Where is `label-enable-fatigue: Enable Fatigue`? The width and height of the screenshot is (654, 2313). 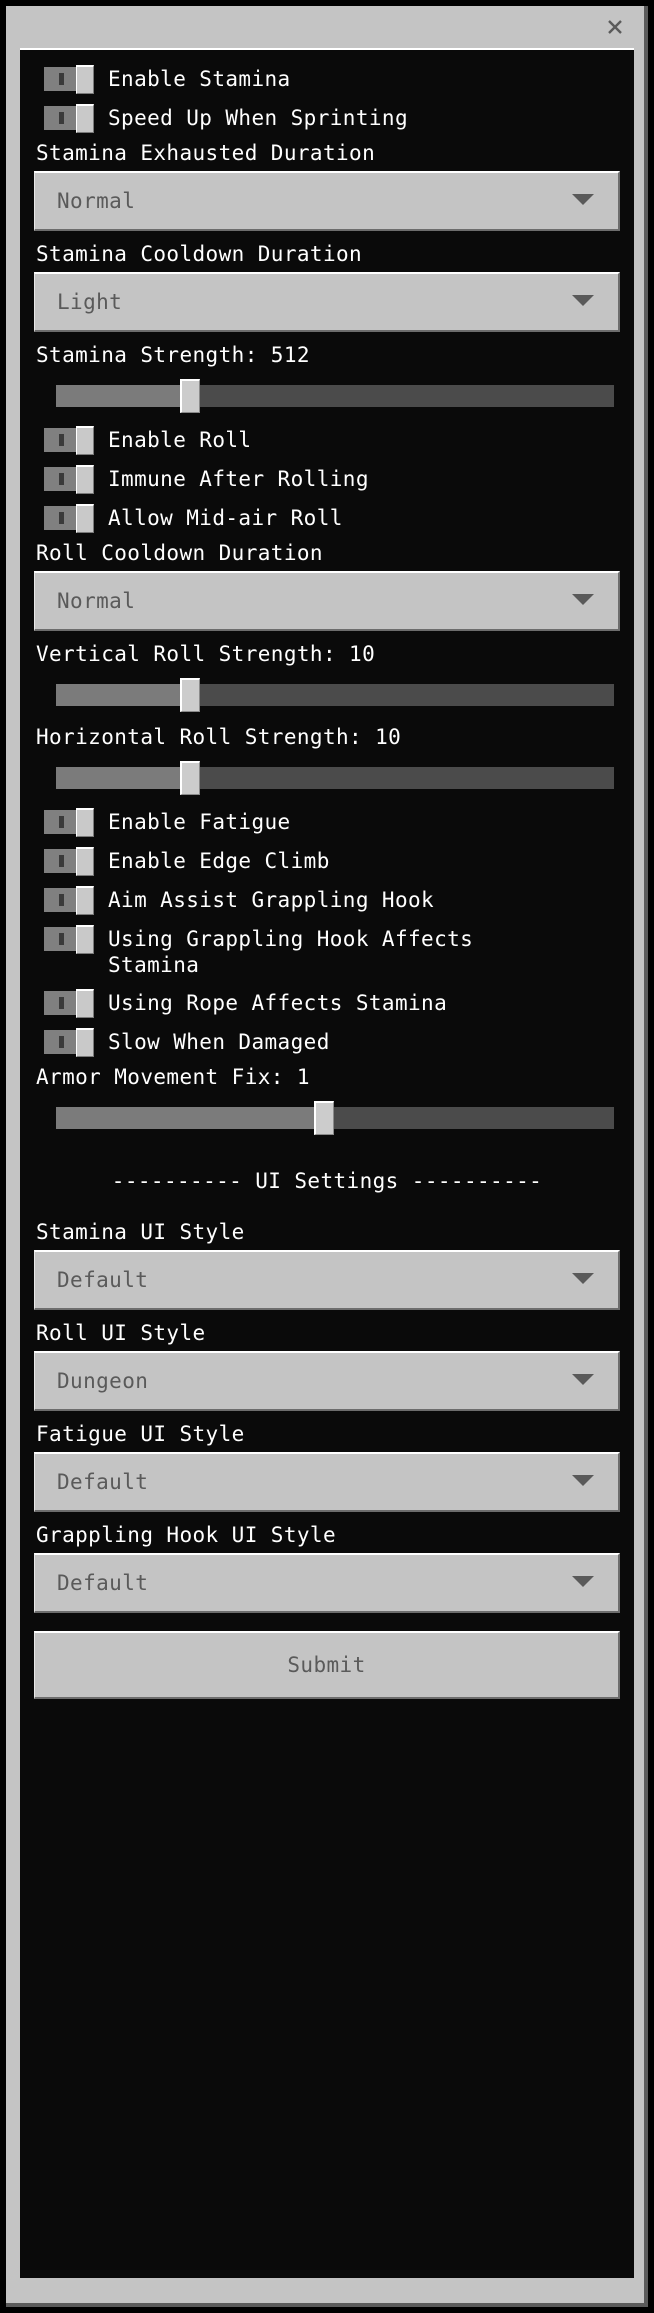
label-enable-fatigue: Enable Fatigue is located at coordinates (199, 822).